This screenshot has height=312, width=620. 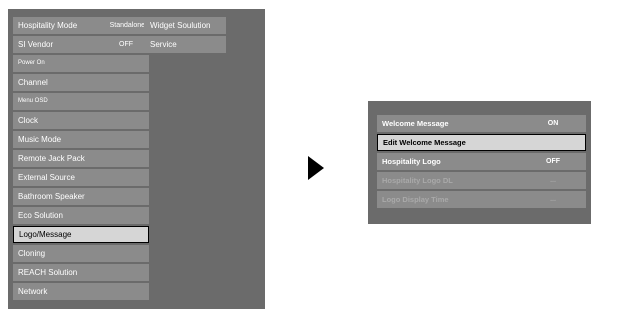 What do you see at coordinates (417, 180) in the screenshot?
I see `menu-item-label: Hospitality Logo DL` at bounding box center [417, 180].